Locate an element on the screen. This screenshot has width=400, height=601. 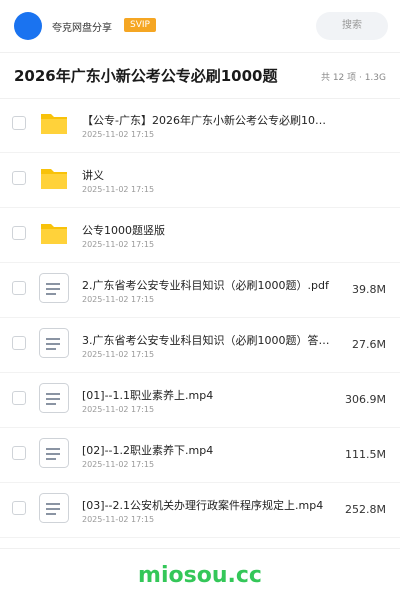
file-name: [03]--2.1公安机关办理行政案件程序规定上.mp4 is located at coordinates (207, 505).